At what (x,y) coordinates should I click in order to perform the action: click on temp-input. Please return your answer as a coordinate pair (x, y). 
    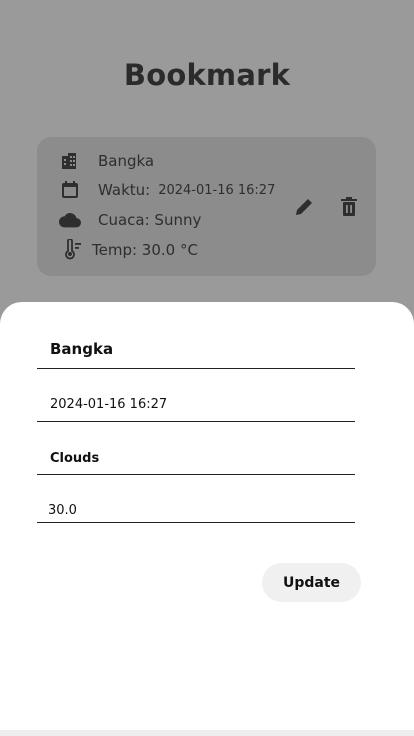
    Looking at the image, I should click on (201, 510).